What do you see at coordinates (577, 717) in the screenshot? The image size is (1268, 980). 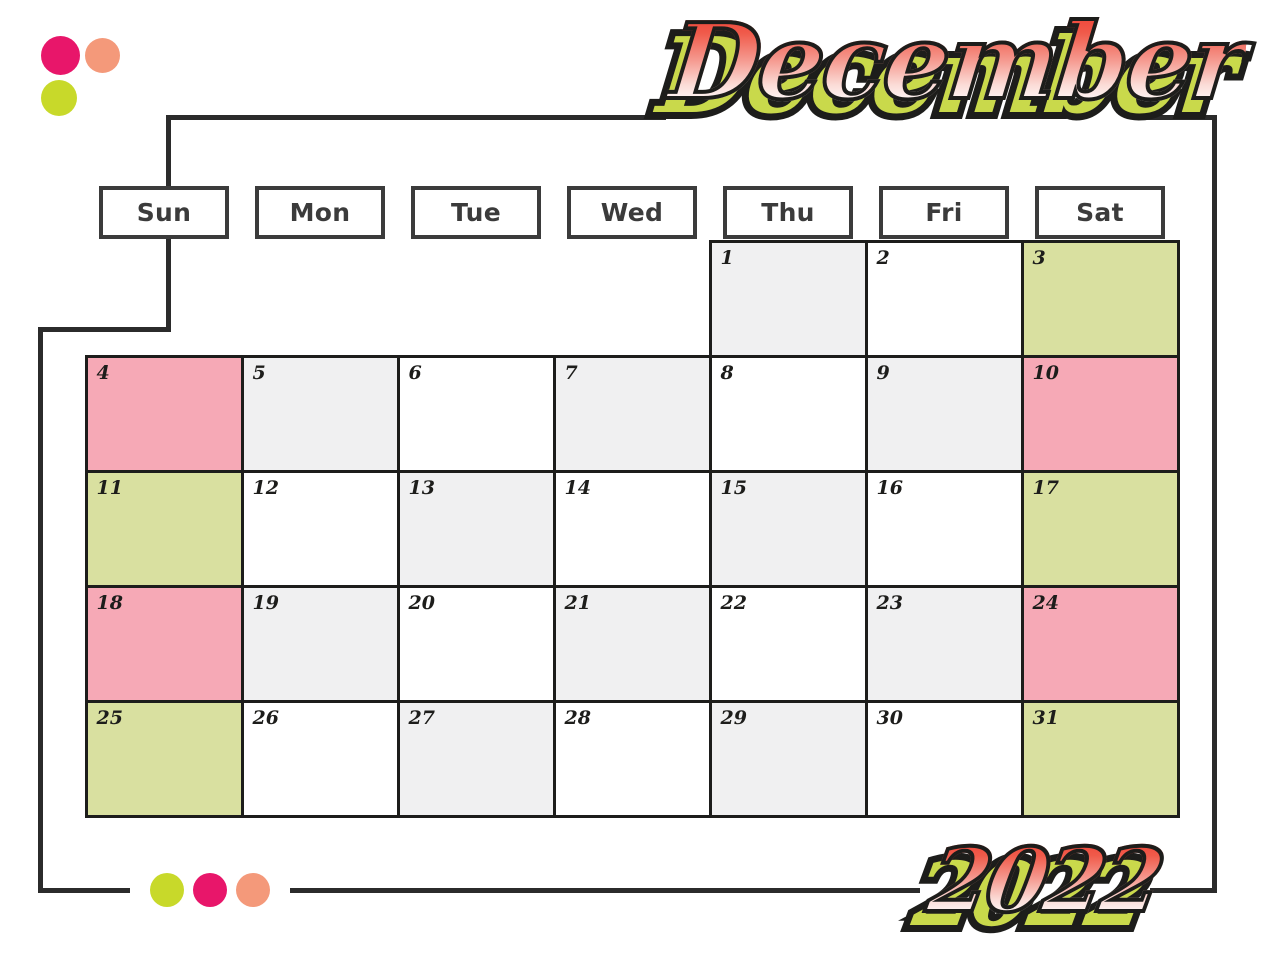 I see `day-number: 28` at bounding box center [577, 717].